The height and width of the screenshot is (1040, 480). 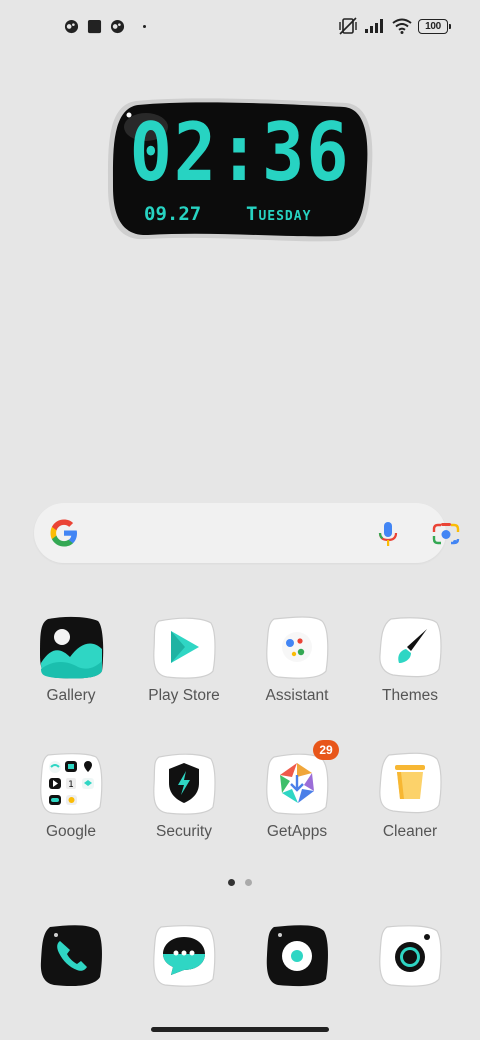 What do you see at coordinates (184, 695) in the screenshot?
I see `app-label: Play Store` at bounding box center [184, 695].